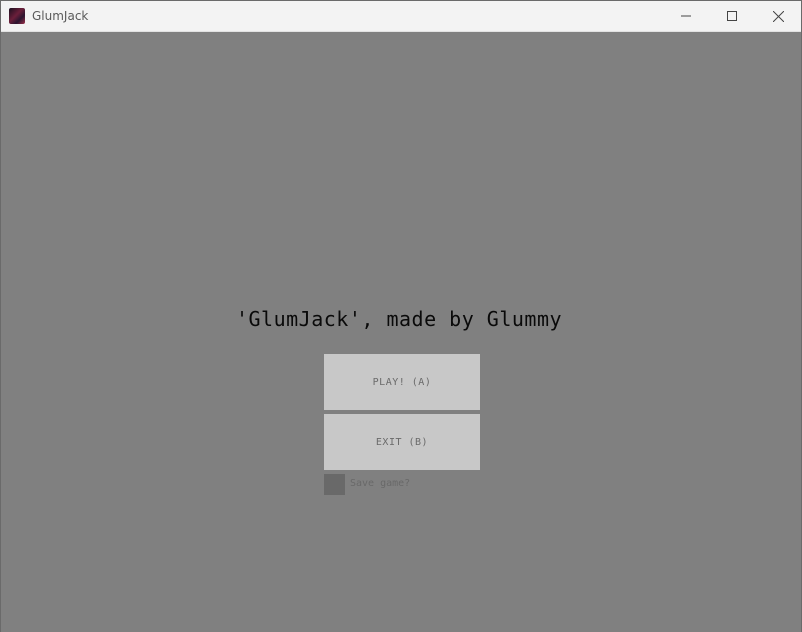  I want to click on close-button, so click(778, 16).